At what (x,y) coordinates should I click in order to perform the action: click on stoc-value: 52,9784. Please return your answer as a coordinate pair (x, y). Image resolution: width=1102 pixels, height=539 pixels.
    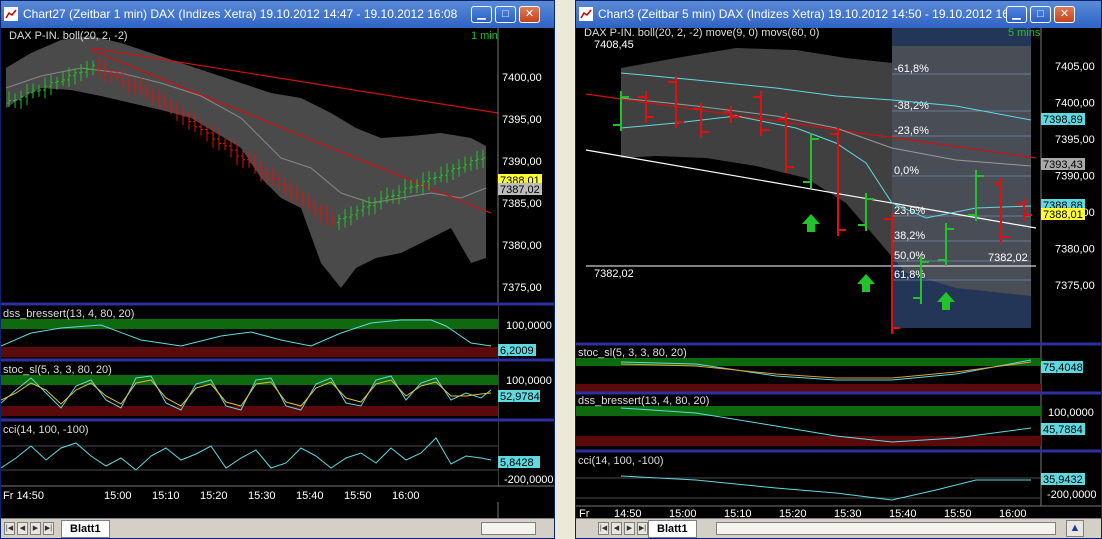
    Looking at the image, I should click on (520, 397).